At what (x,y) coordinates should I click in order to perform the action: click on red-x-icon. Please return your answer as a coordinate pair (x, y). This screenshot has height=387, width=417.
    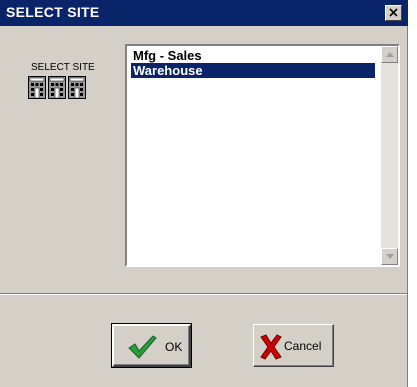
    Looking at the image, I should click on (271, 347).